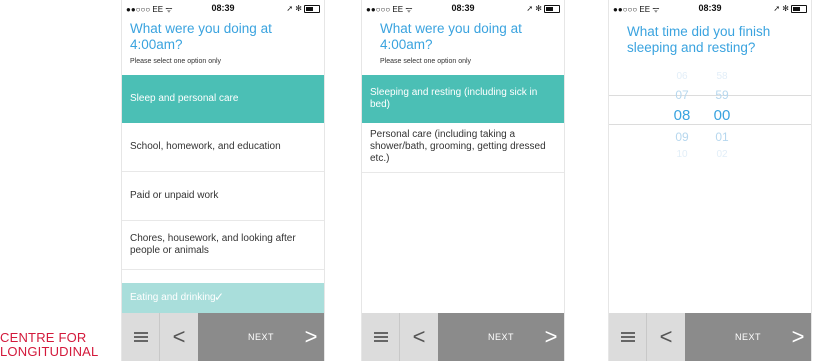  What do you see at coordinates (174, 195) in the screenshot?
I see `option-label: Paid or unpaid work` at bounding box center [174, 195].